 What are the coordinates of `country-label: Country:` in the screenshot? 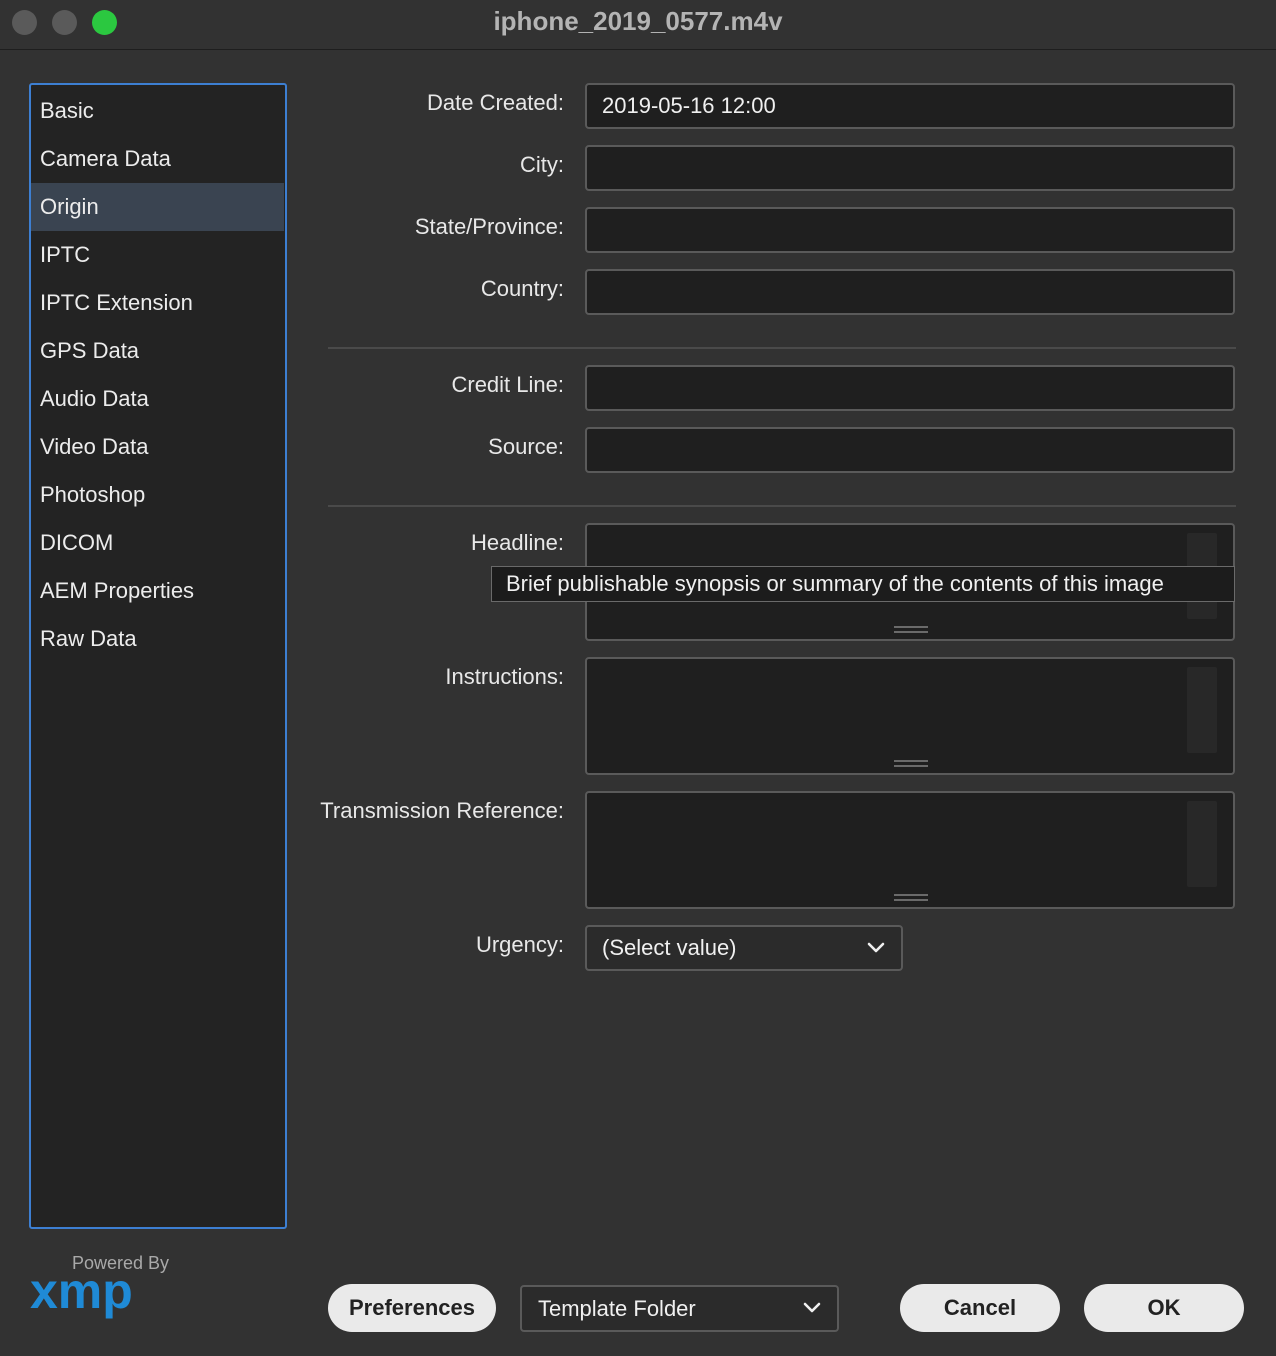 It's located at (522, 288).